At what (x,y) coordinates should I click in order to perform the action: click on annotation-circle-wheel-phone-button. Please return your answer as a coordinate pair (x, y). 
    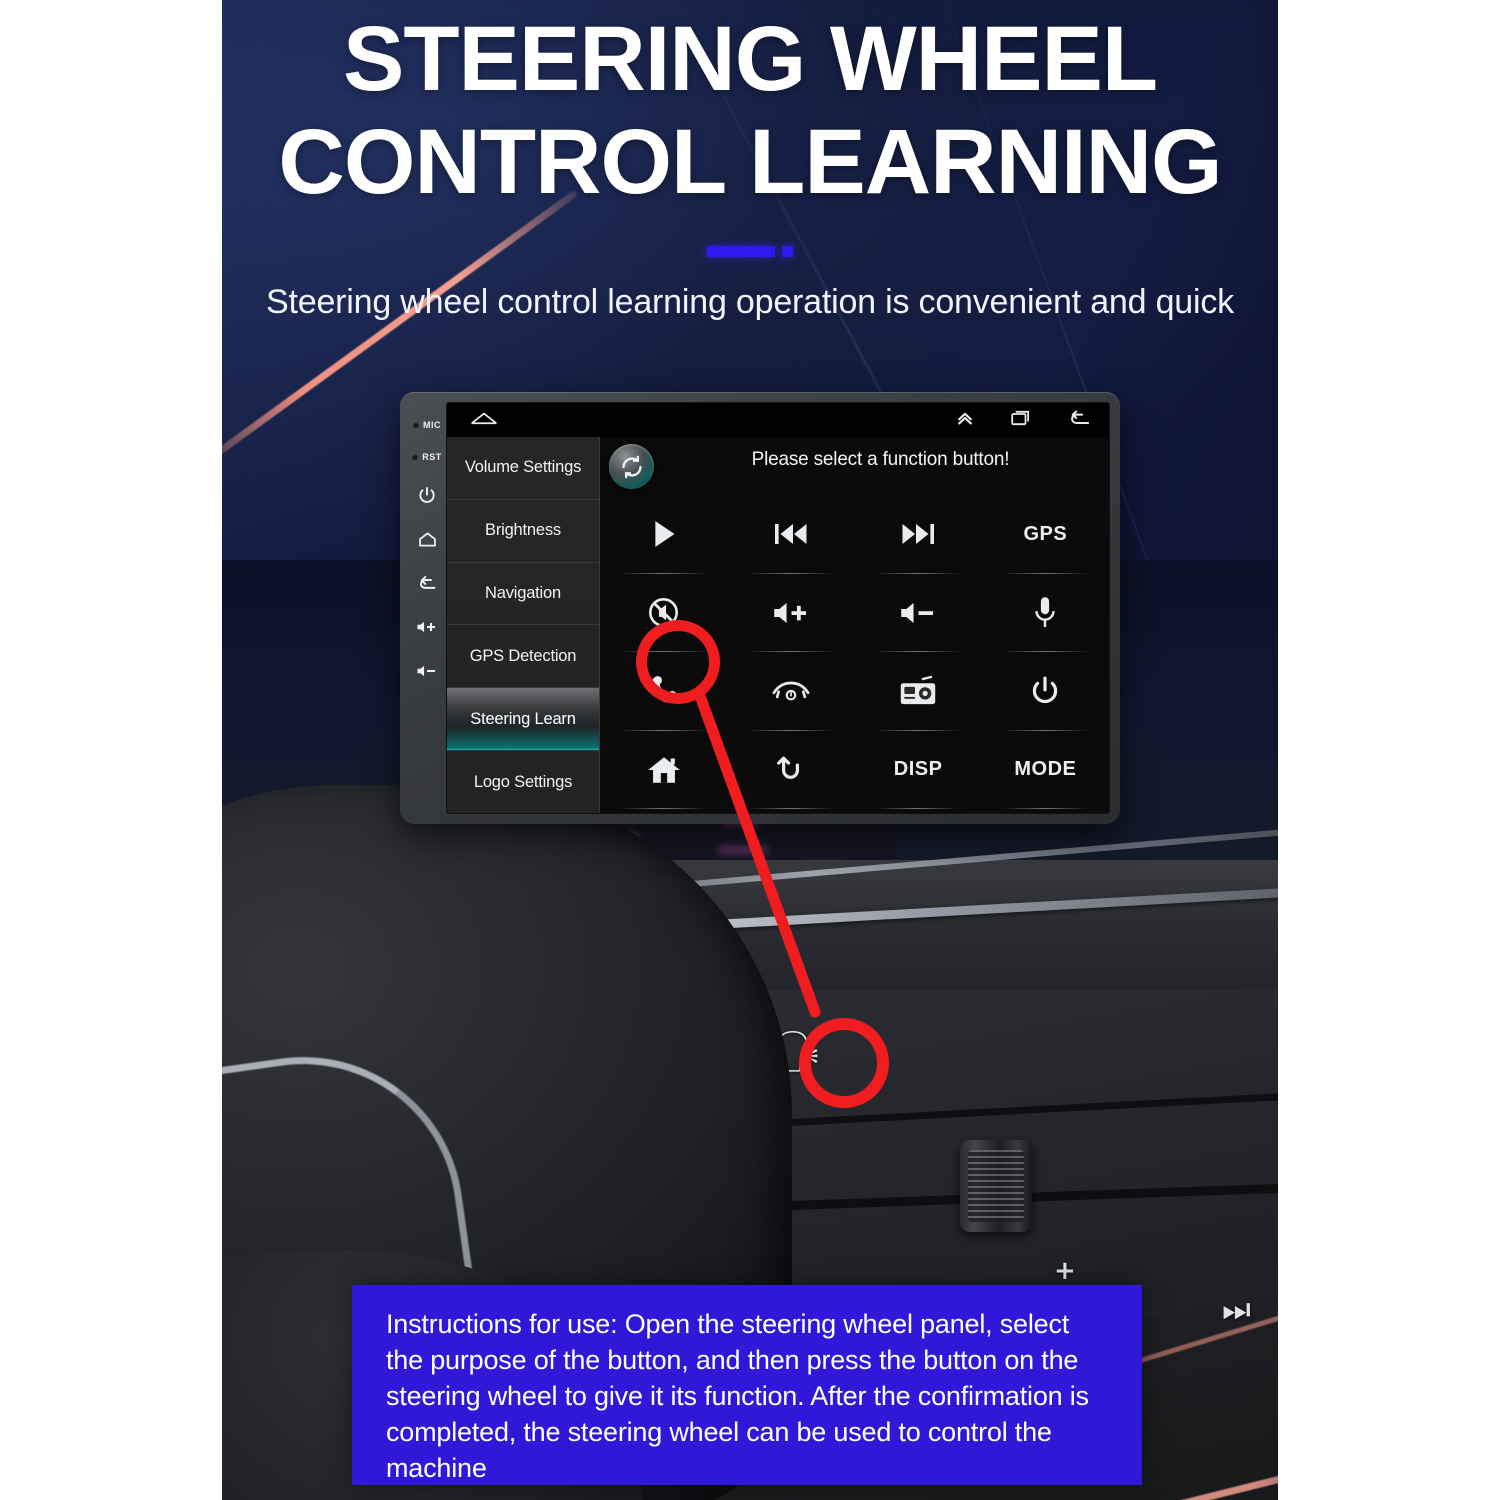
    Looking at the image, I should click on (844, 1063).